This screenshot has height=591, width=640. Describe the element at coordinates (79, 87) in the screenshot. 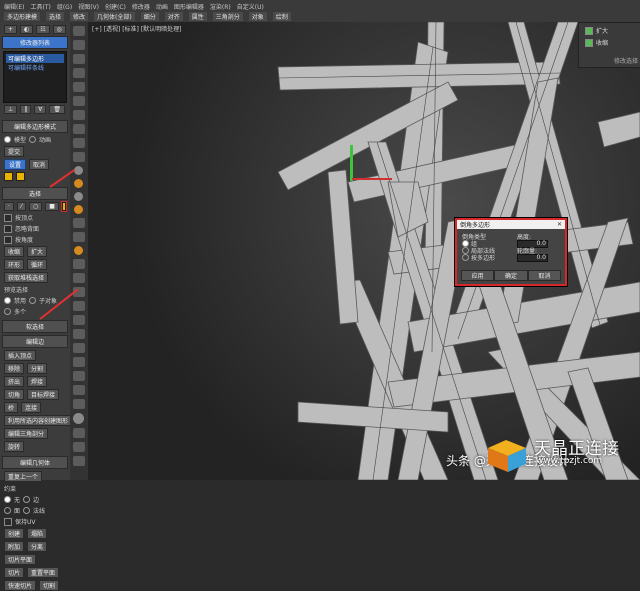

I see `tool-link-icon` at that location.